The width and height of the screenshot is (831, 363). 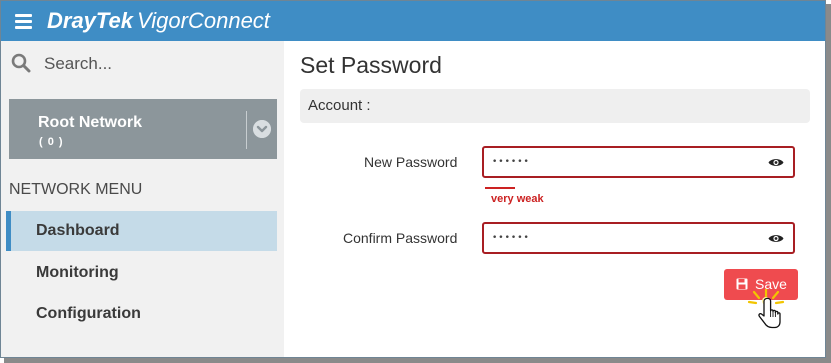 What do you see at coordinates (262, 129) in the screenshot?
I see `chevron-down-icon` at bounding box center [262, 129].